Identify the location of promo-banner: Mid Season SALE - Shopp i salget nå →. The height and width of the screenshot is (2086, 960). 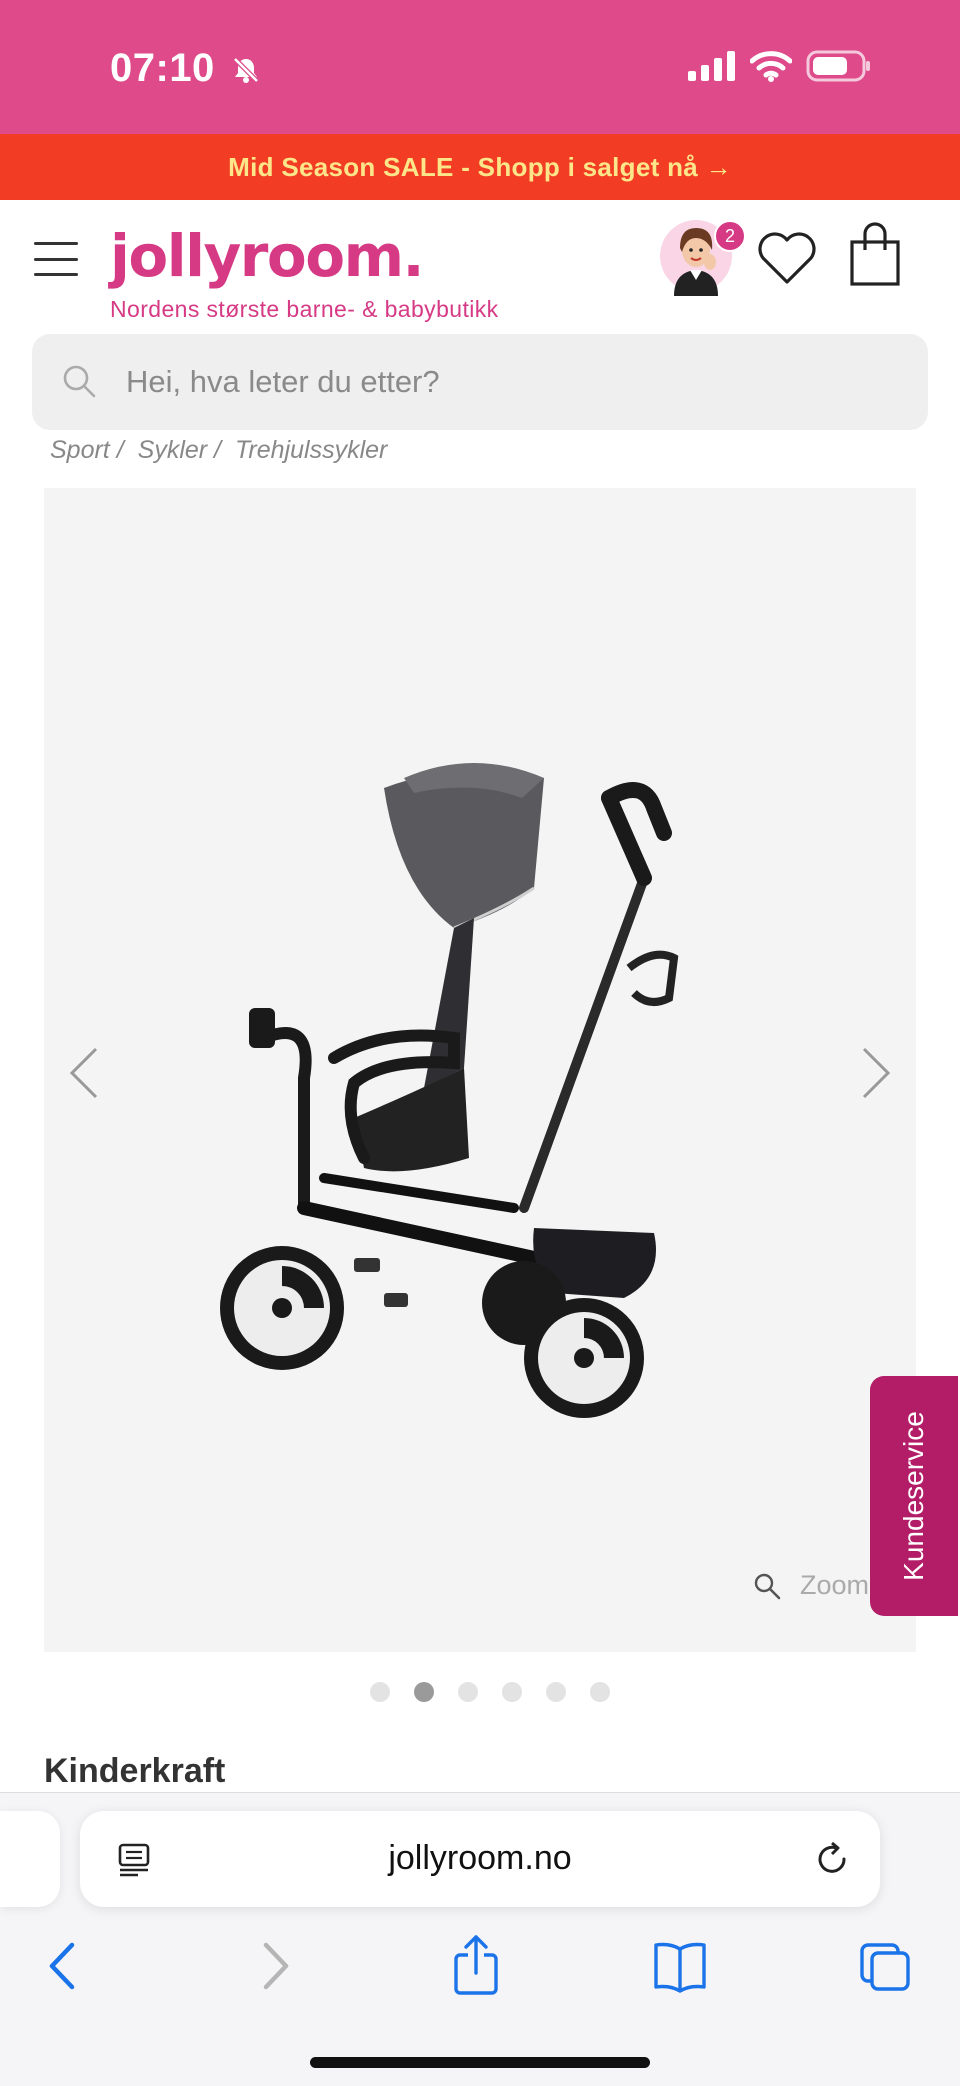
(480, 167).